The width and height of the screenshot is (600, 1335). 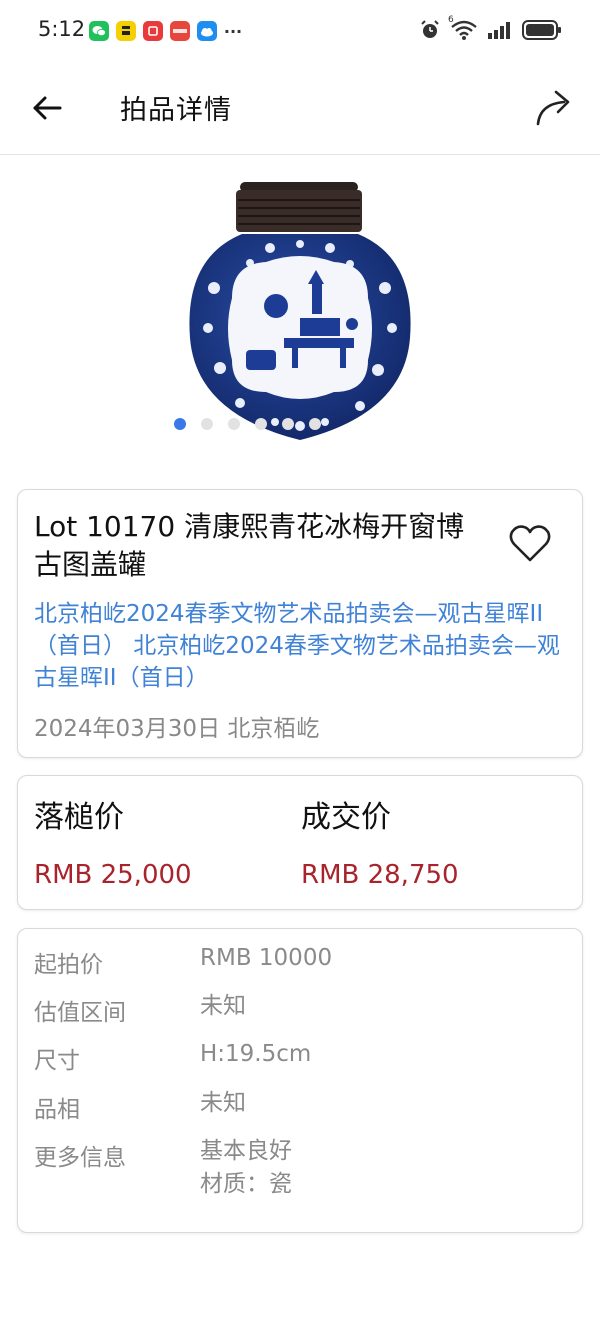 What do you see at coordinates (207, 31) in the screenshot?
I see `weather-icon` at bounding box center [207, 31].